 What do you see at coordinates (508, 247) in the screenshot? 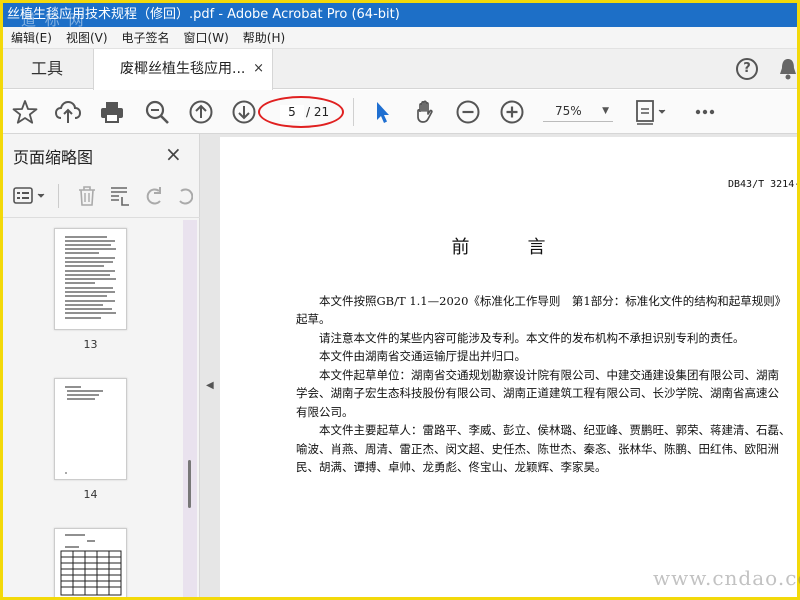
I see `section-heading: 前 言` at bounding box center [508, 247].